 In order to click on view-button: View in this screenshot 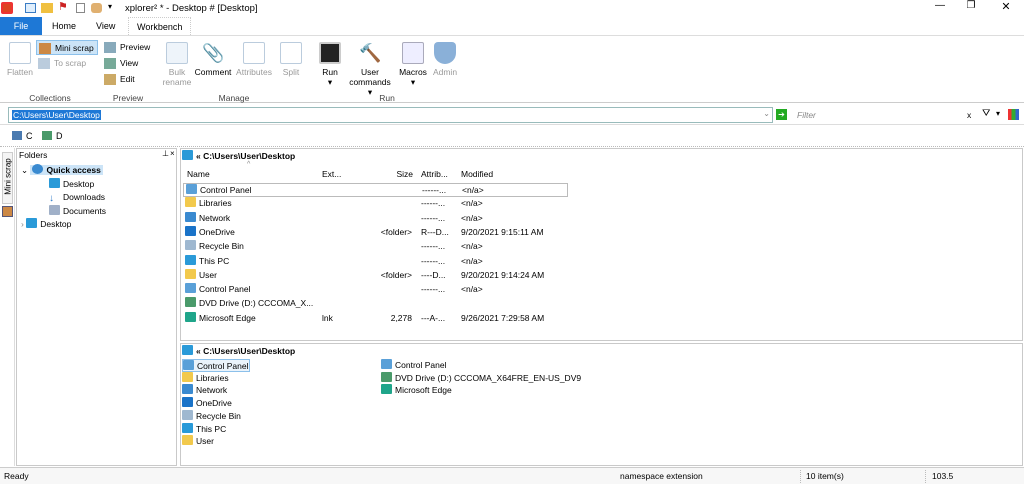, I will do `click(120, 63)`.